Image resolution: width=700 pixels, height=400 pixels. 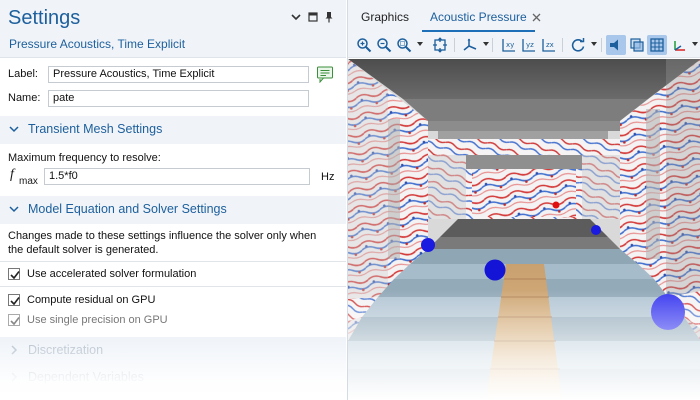 I want to click on zoom-dropdown-icon, so click(x=420, y=44).